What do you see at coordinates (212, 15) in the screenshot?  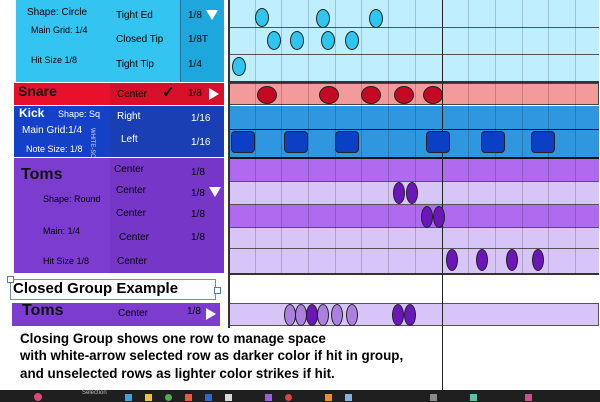 I see `hat-selected-arrow-icon` at bounding box center [212, 15].